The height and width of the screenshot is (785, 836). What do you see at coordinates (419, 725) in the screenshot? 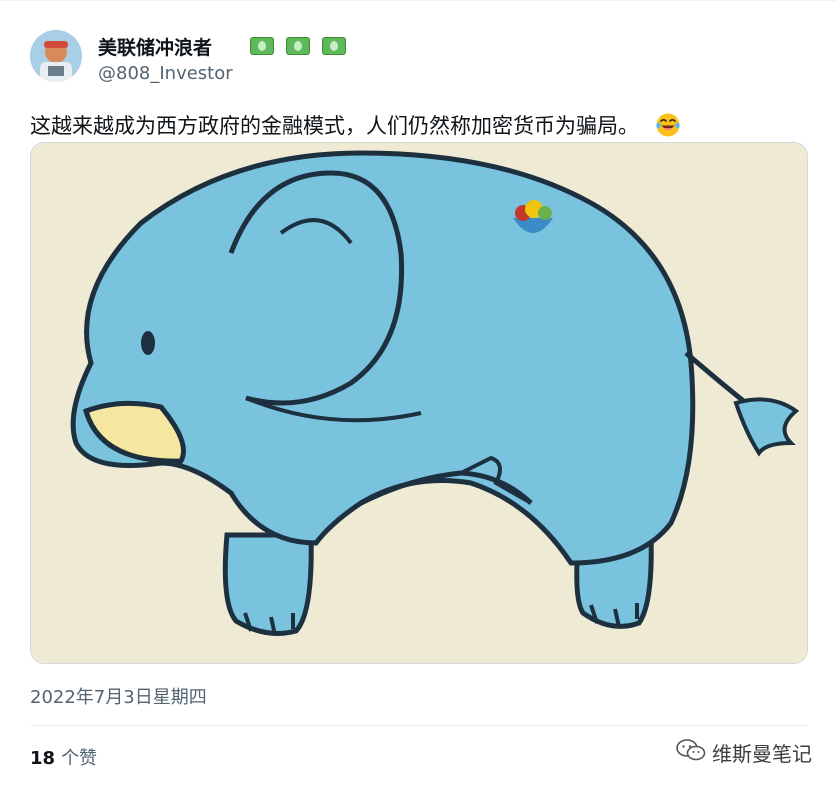
I see `divider` at bounding box center [419, 725].